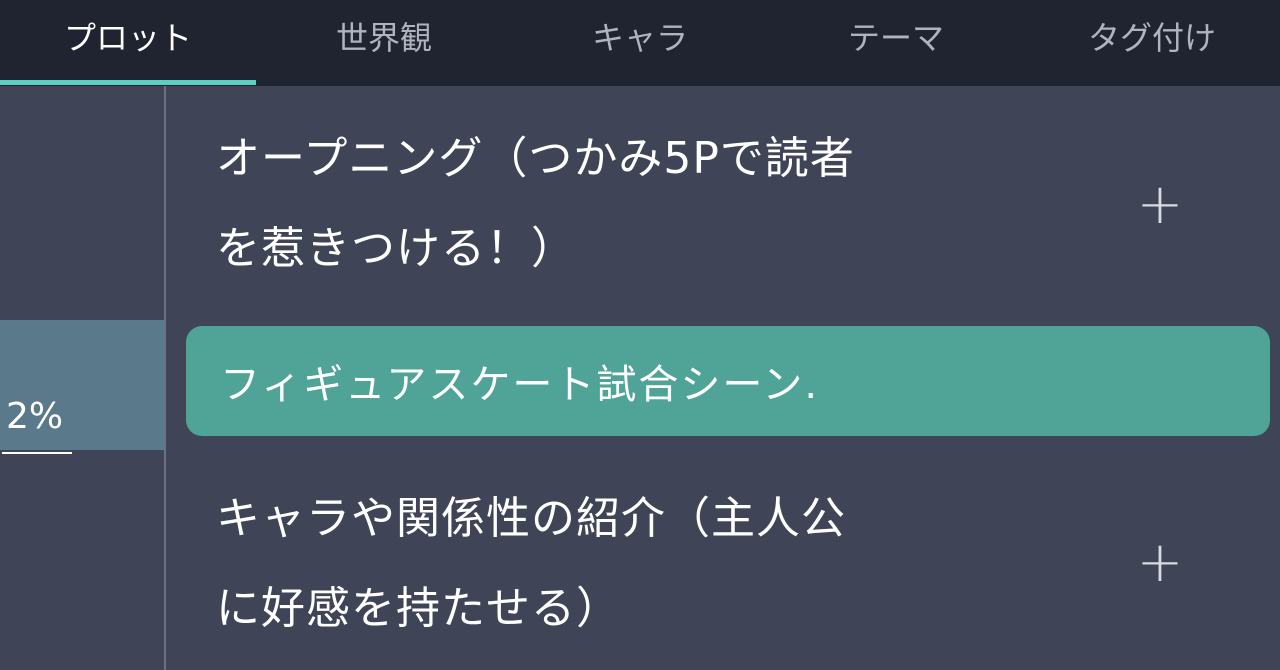  Describe the element at coordinates (37, 453) in the screenshot. I see `progress-underline` at that location.